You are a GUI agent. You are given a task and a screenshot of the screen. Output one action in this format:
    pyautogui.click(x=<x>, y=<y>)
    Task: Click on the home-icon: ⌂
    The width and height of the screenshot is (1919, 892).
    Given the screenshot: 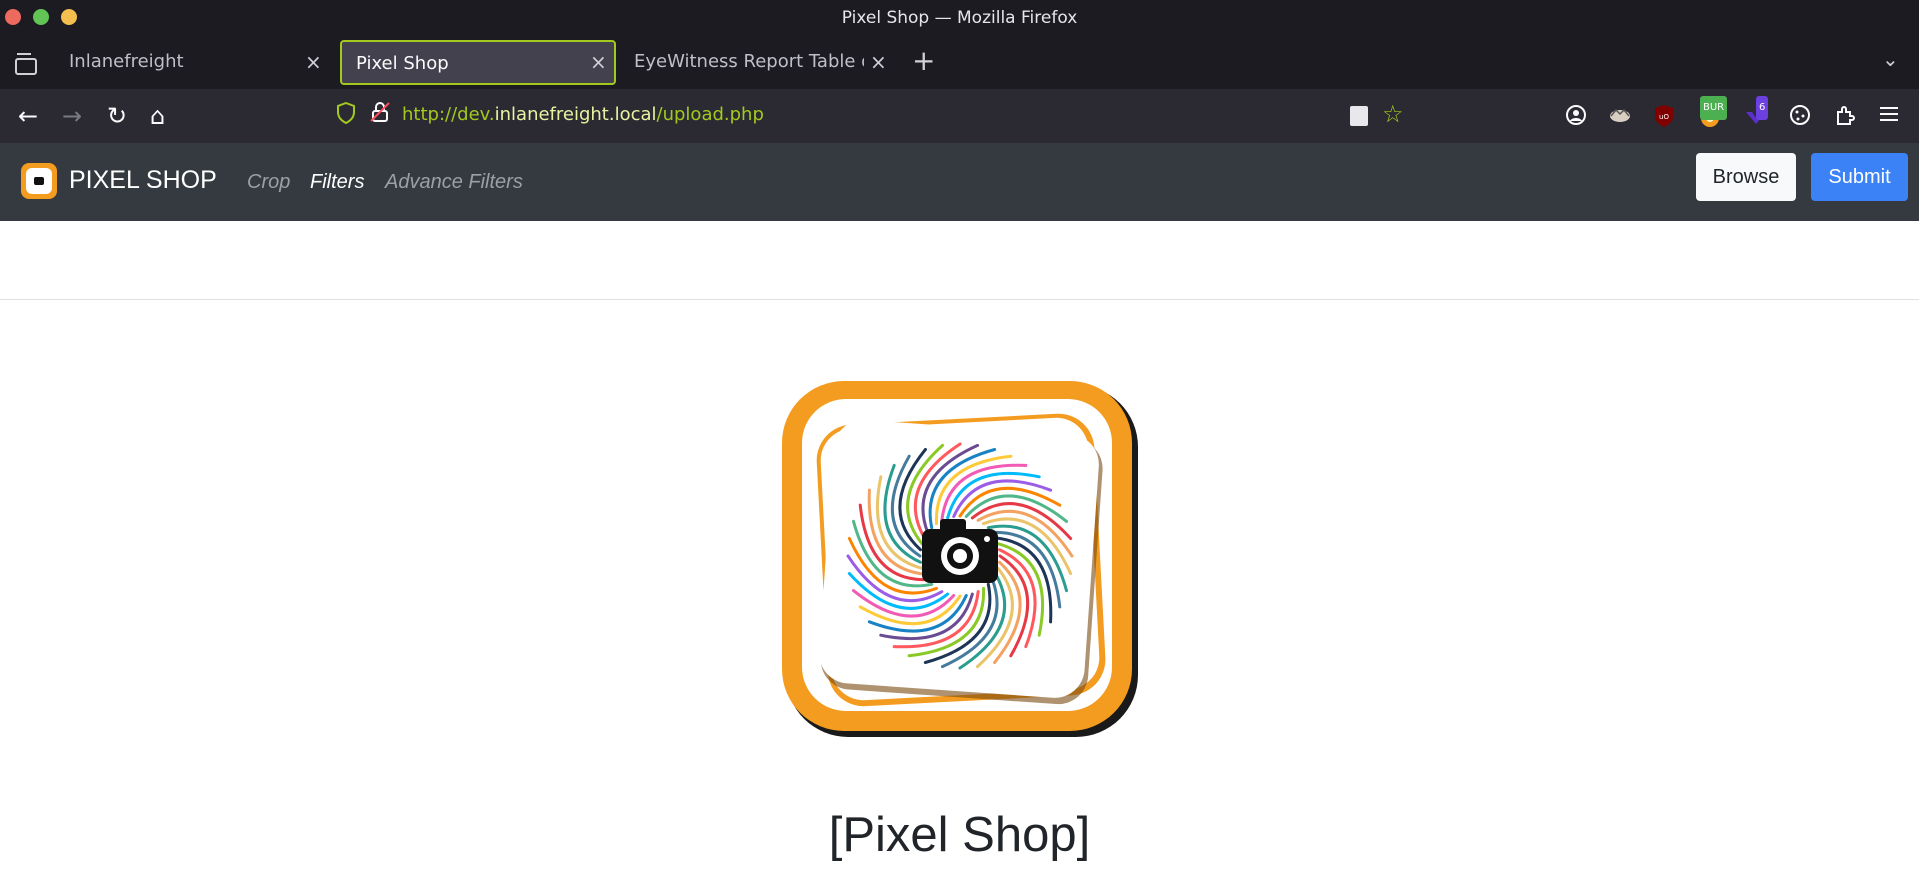 What is the action you would take?
    pyautogui.click(x=157, y=116)
    